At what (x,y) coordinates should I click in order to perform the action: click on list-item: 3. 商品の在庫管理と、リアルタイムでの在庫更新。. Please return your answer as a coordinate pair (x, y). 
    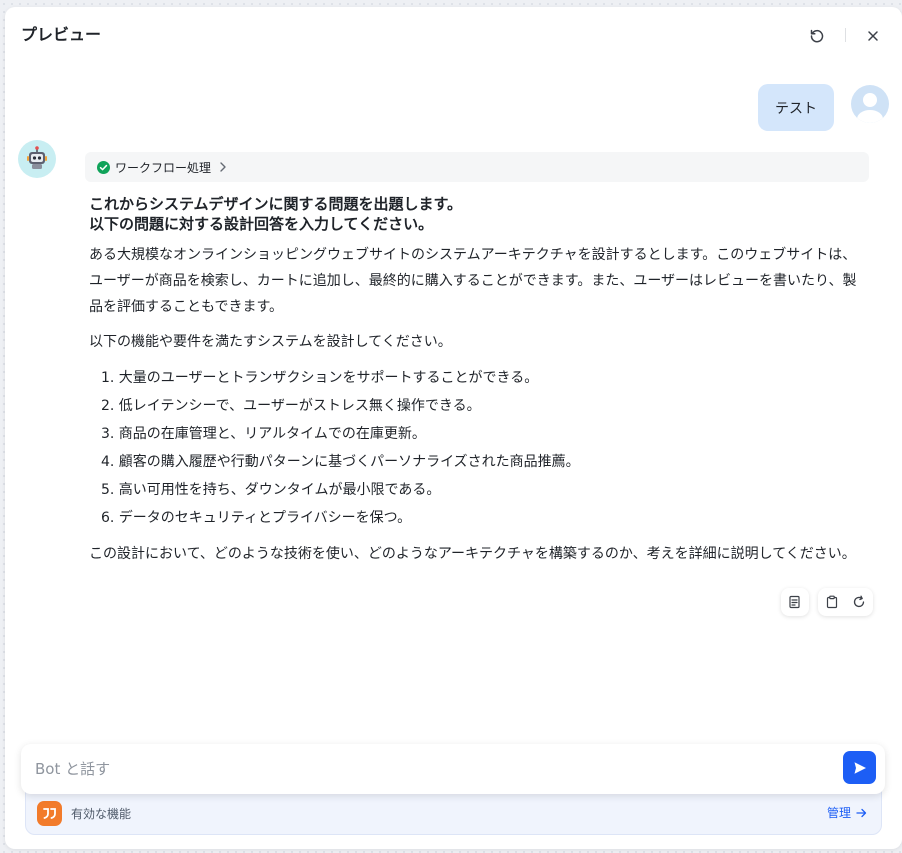
    Looking at the image, I should click on (263, 434).